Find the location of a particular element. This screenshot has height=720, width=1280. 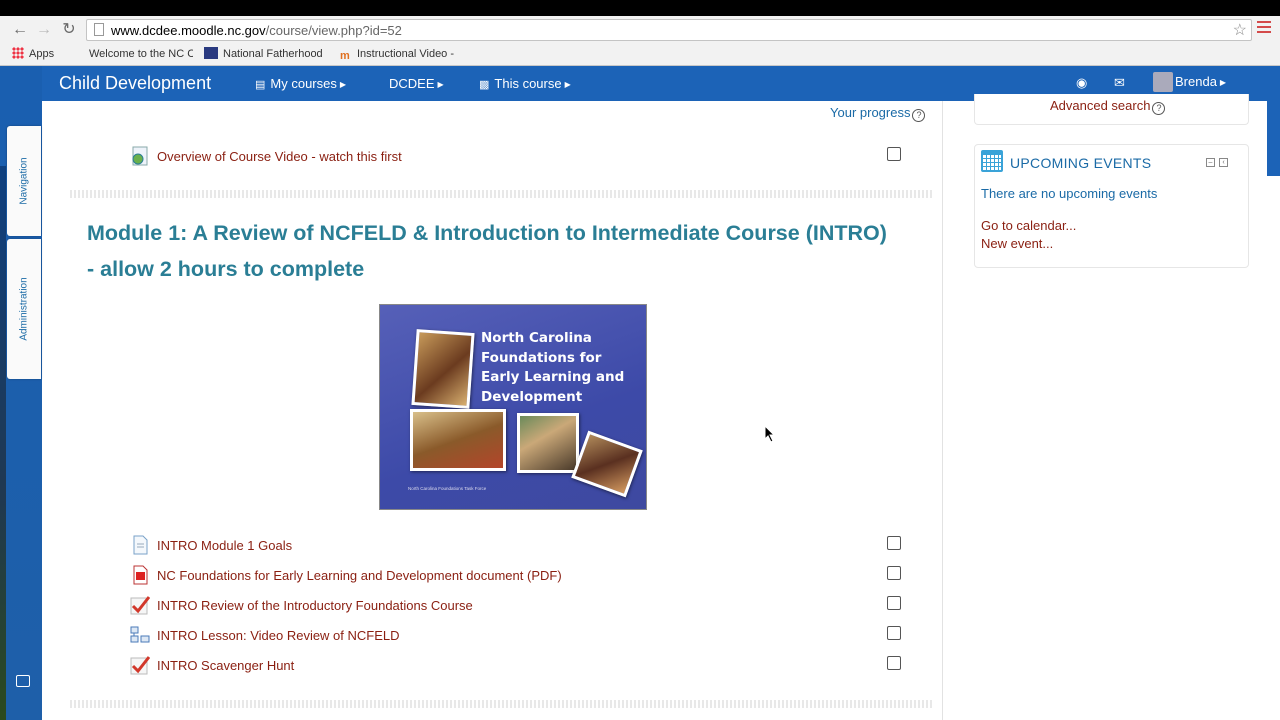

administration-dock-tab: Administration is located at coordinates (24, 309).